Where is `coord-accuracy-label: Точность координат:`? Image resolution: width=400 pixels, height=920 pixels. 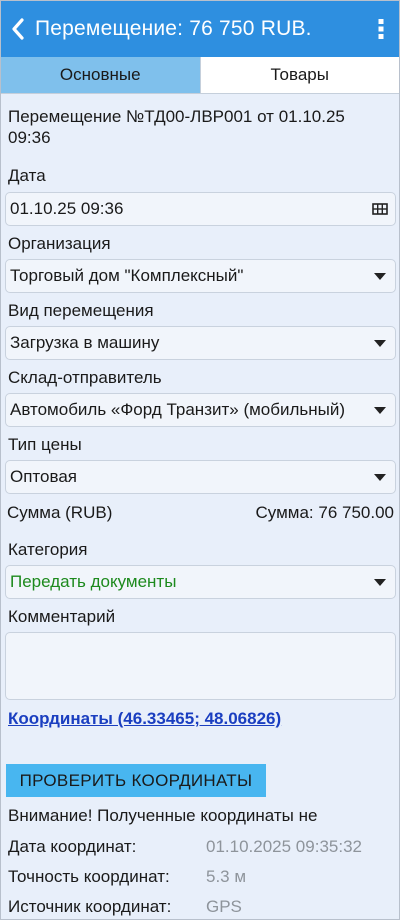
coord-accuracy-label: Точность координат: is located at coordinates (89, 876).